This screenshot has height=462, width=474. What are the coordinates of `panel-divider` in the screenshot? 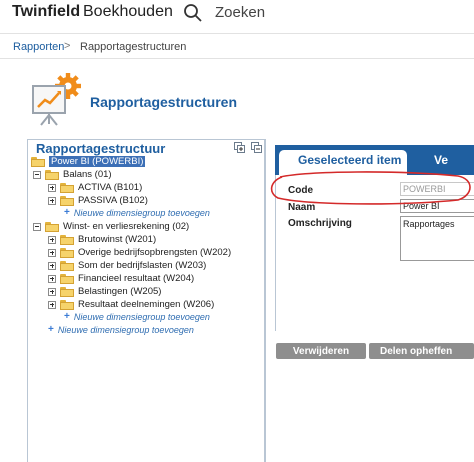 It's located at (265, 300).